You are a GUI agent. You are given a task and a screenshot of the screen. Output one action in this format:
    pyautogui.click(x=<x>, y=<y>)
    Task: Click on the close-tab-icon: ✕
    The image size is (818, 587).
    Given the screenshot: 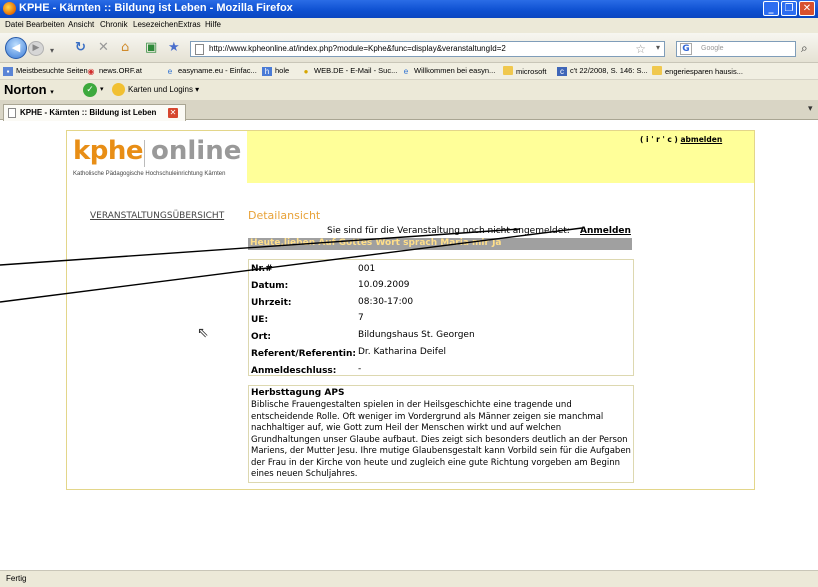 What is the action you would take?
    pyautogui.click(x=173, y=113)
    